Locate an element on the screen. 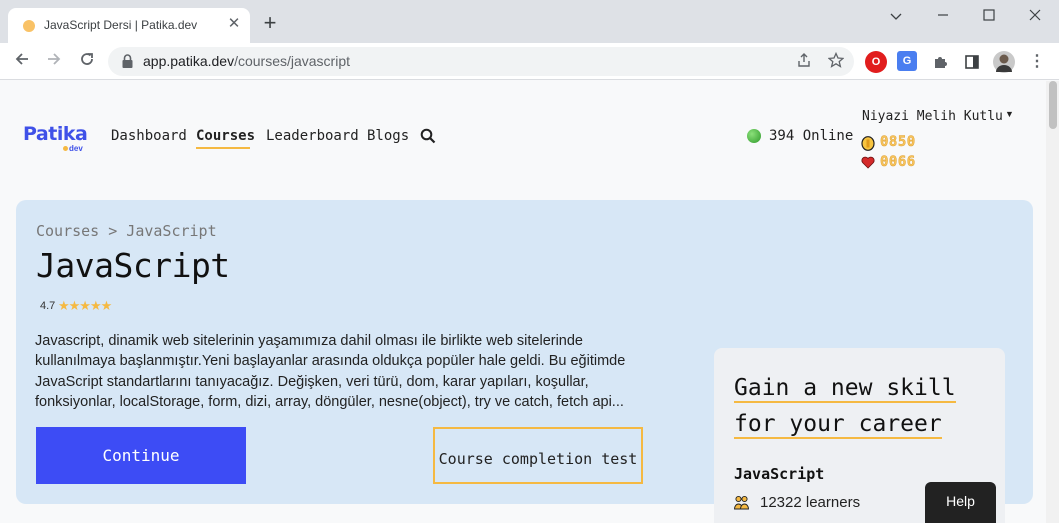 The image size is (1059, 523). arrow-right-icon is located at coordinates (54, 59).